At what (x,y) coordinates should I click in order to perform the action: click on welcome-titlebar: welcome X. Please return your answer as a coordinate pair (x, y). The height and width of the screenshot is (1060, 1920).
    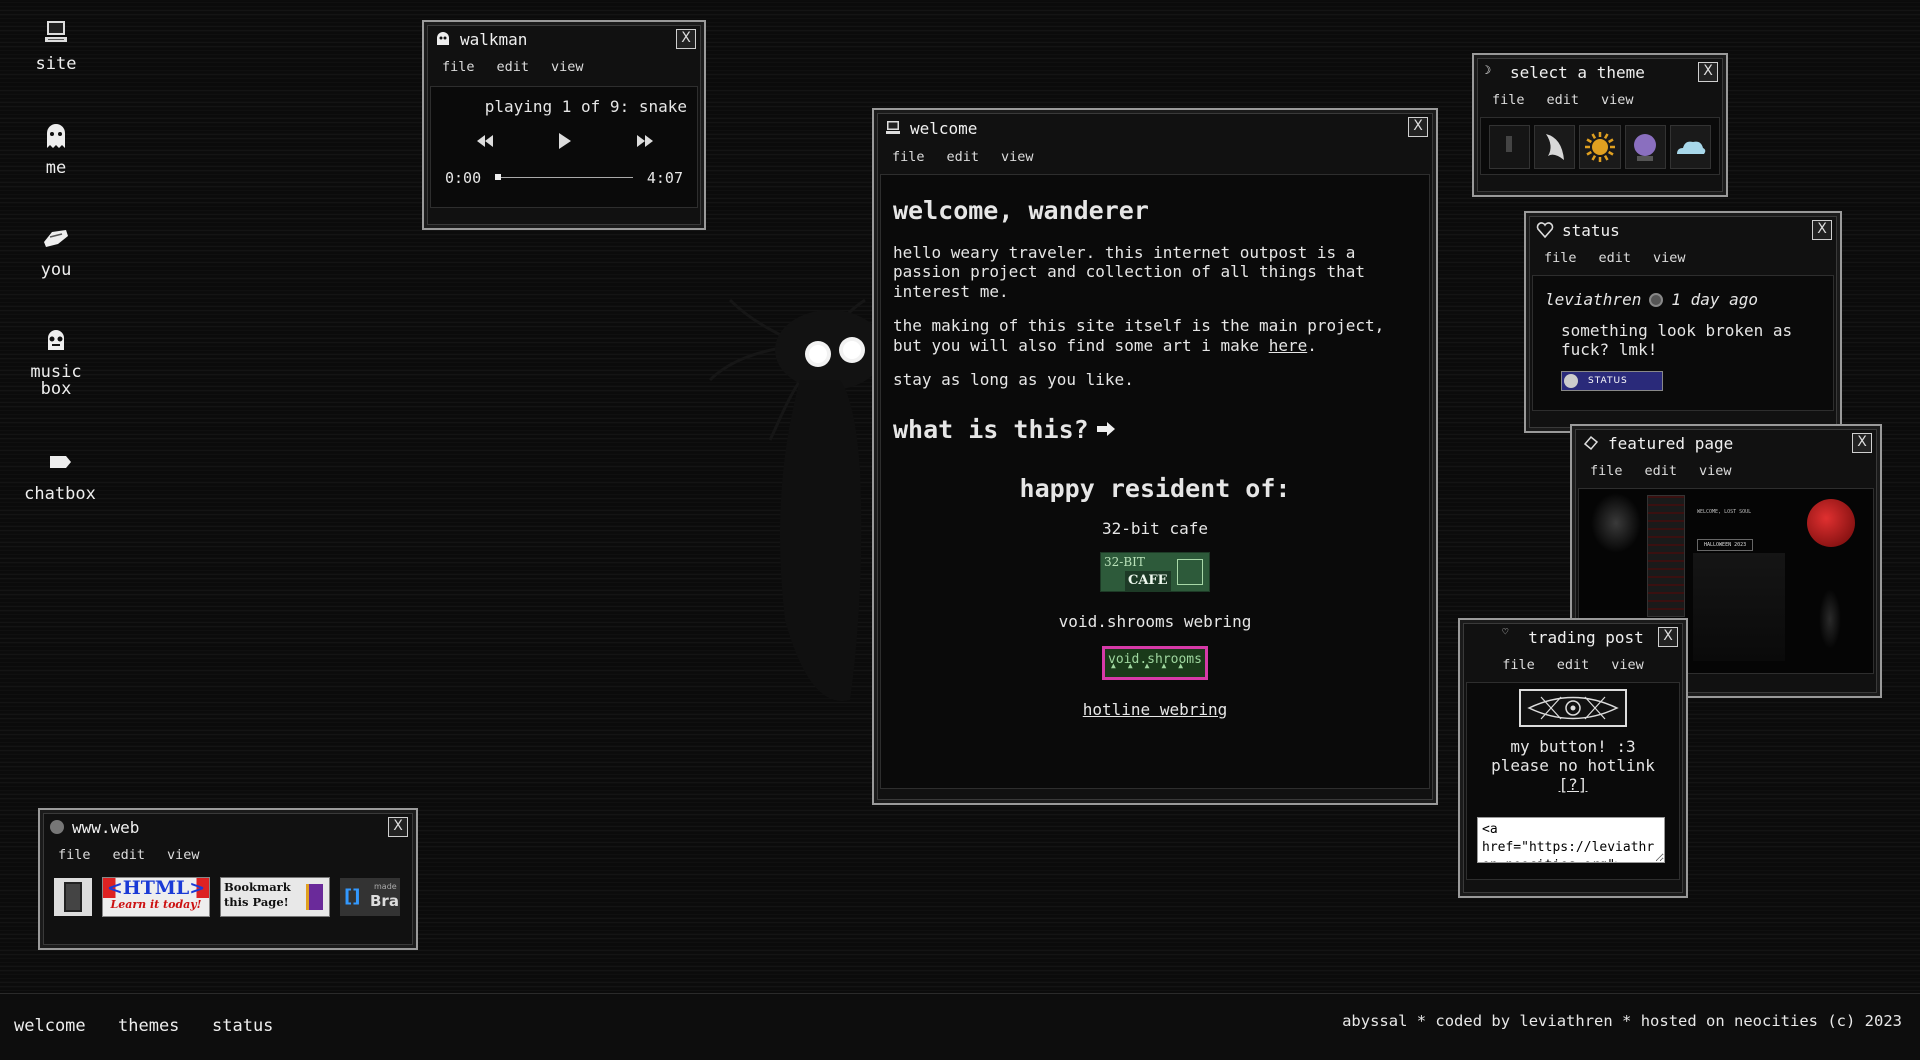
    Looking at the image, I should click on (1155, 128).